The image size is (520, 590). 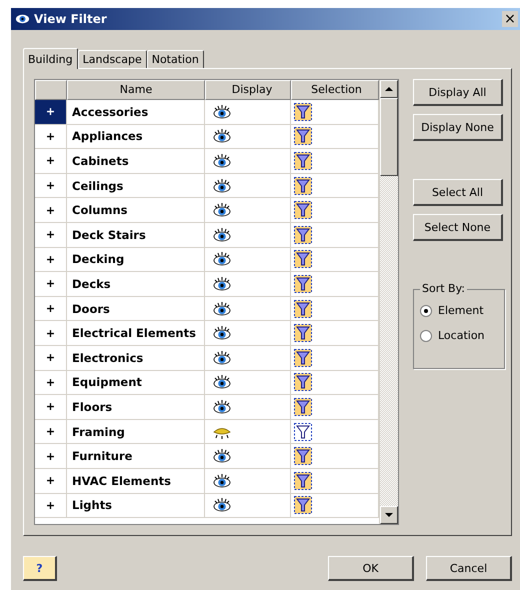 I want to click on scroll-down-button, so click(x=389, y=515).